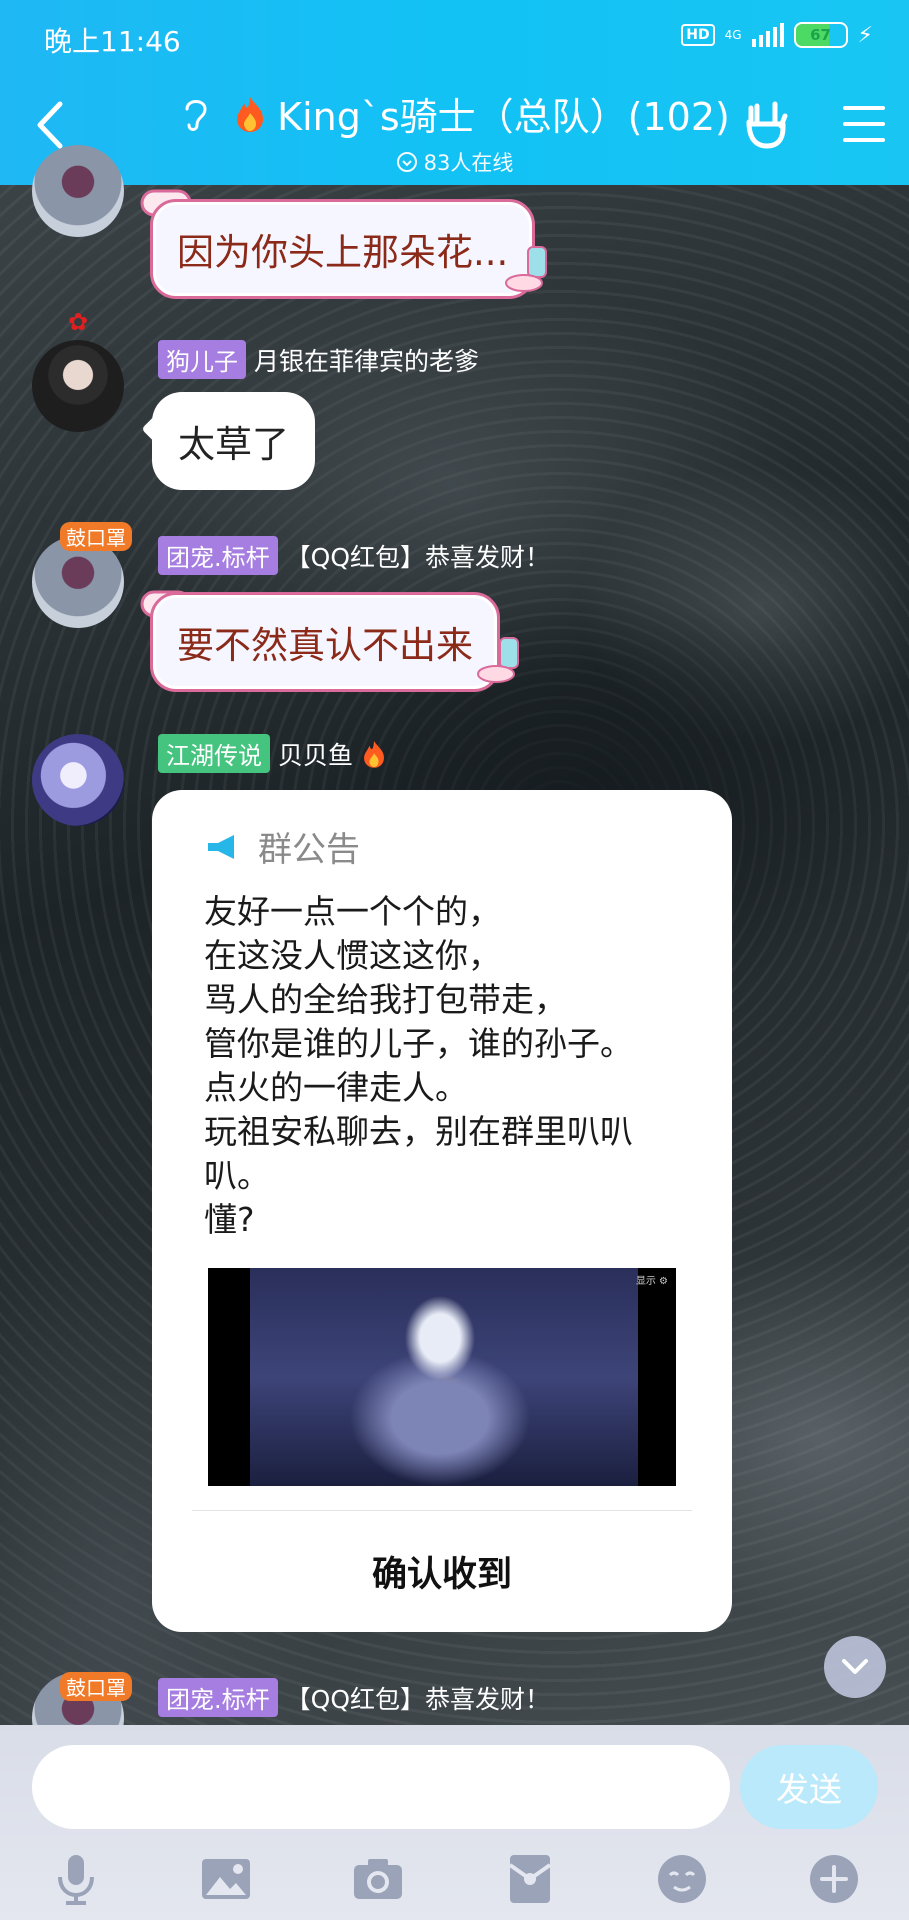 The height and width of the screenshot is (1920, 909). I want to click on hand-gesture-icon, so click(766, 125).